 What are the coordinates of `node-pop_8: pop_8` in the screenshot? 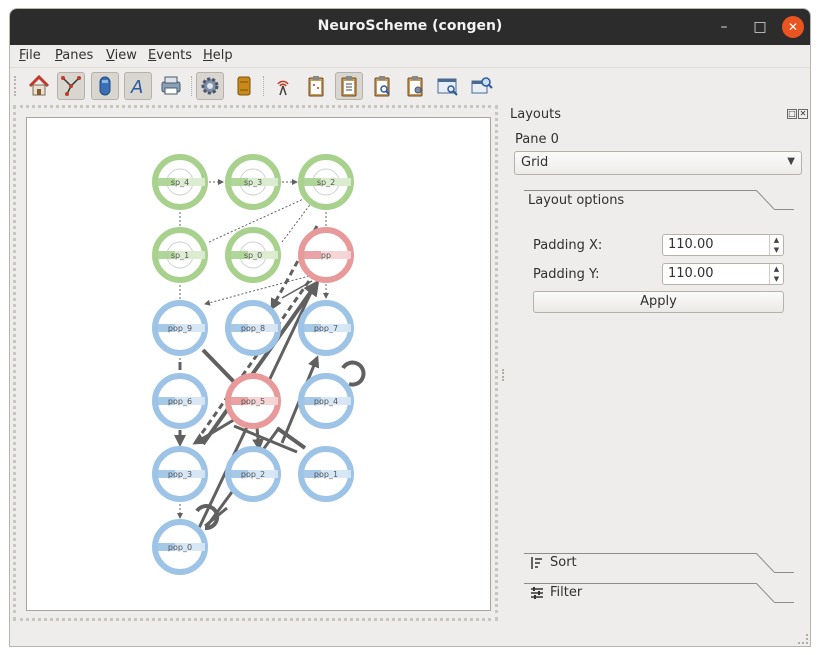 It's located at (253, 328).